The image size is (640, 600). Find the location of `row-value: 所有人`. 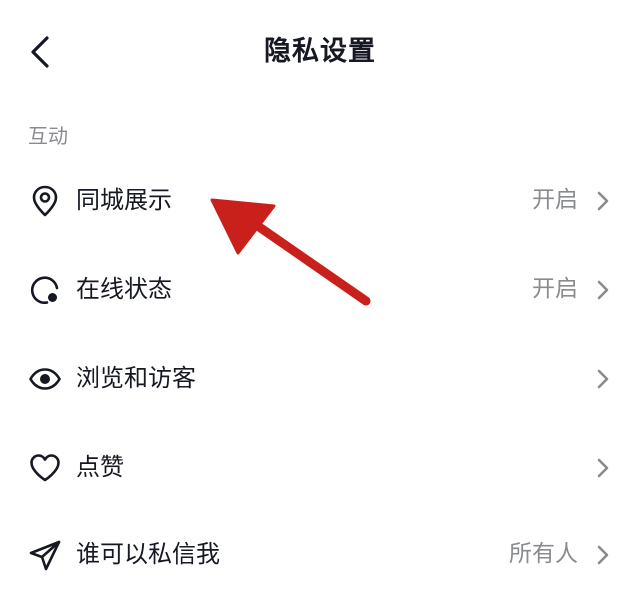

row-value: 所有人 is located at coordinates (543, 554).